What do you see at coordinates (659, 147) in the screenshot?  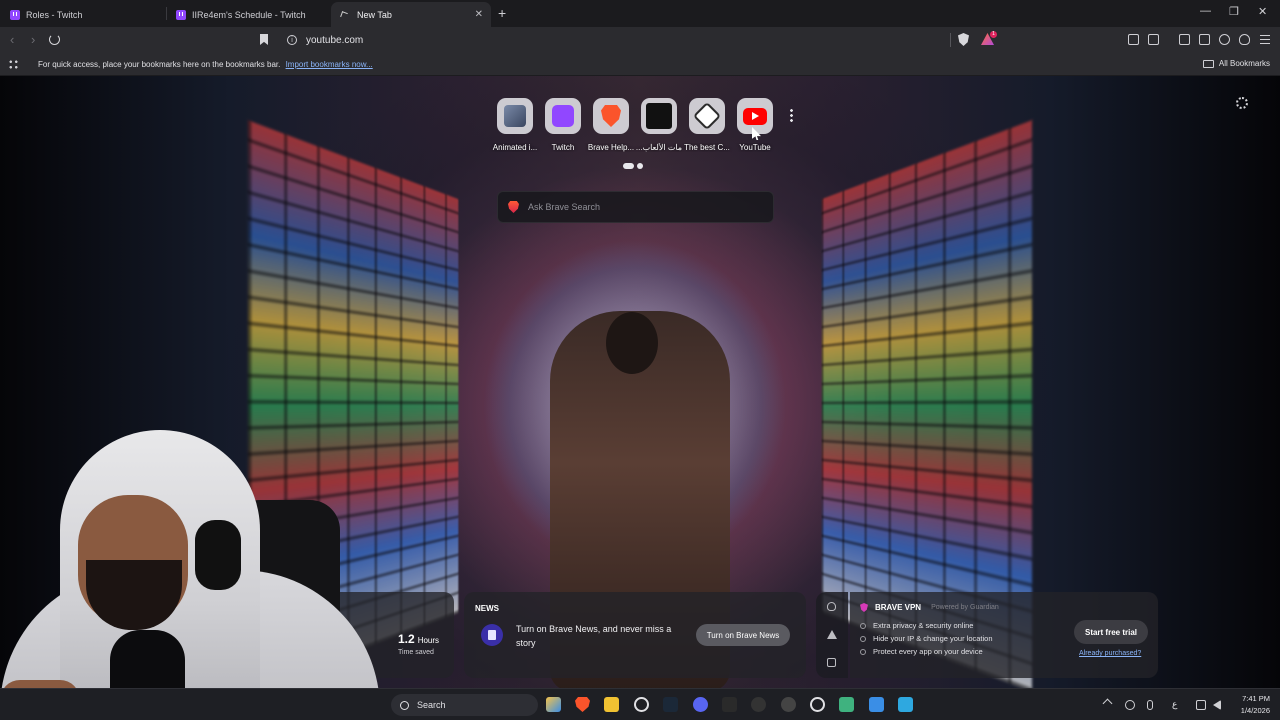 I see `top-site-label: ...مات الألعاب` at bounding box center [659, 147].